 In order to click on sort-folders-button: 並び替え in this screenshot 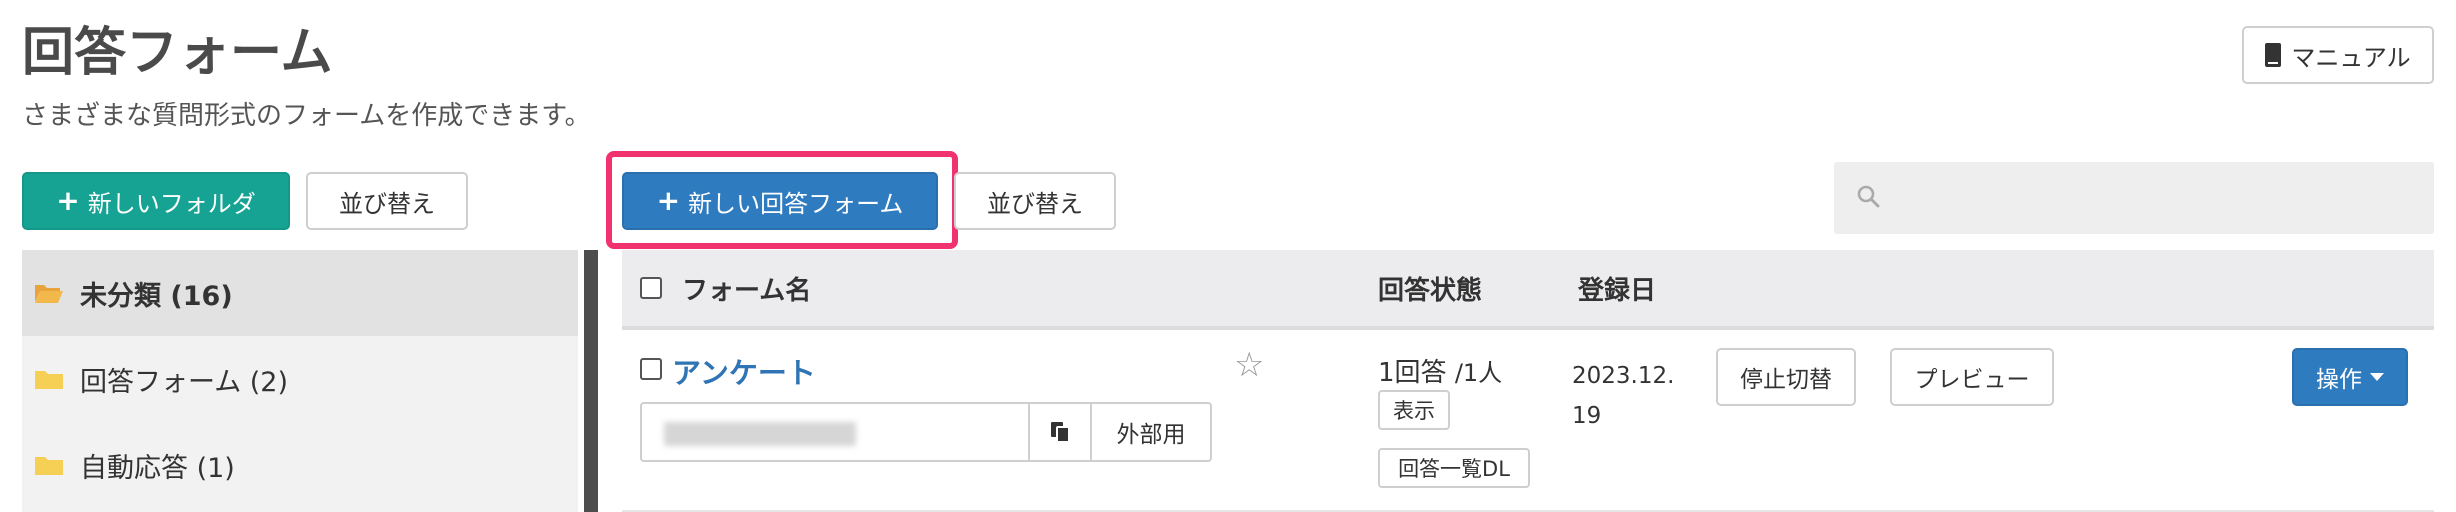, I will do `click(387, 201)`.